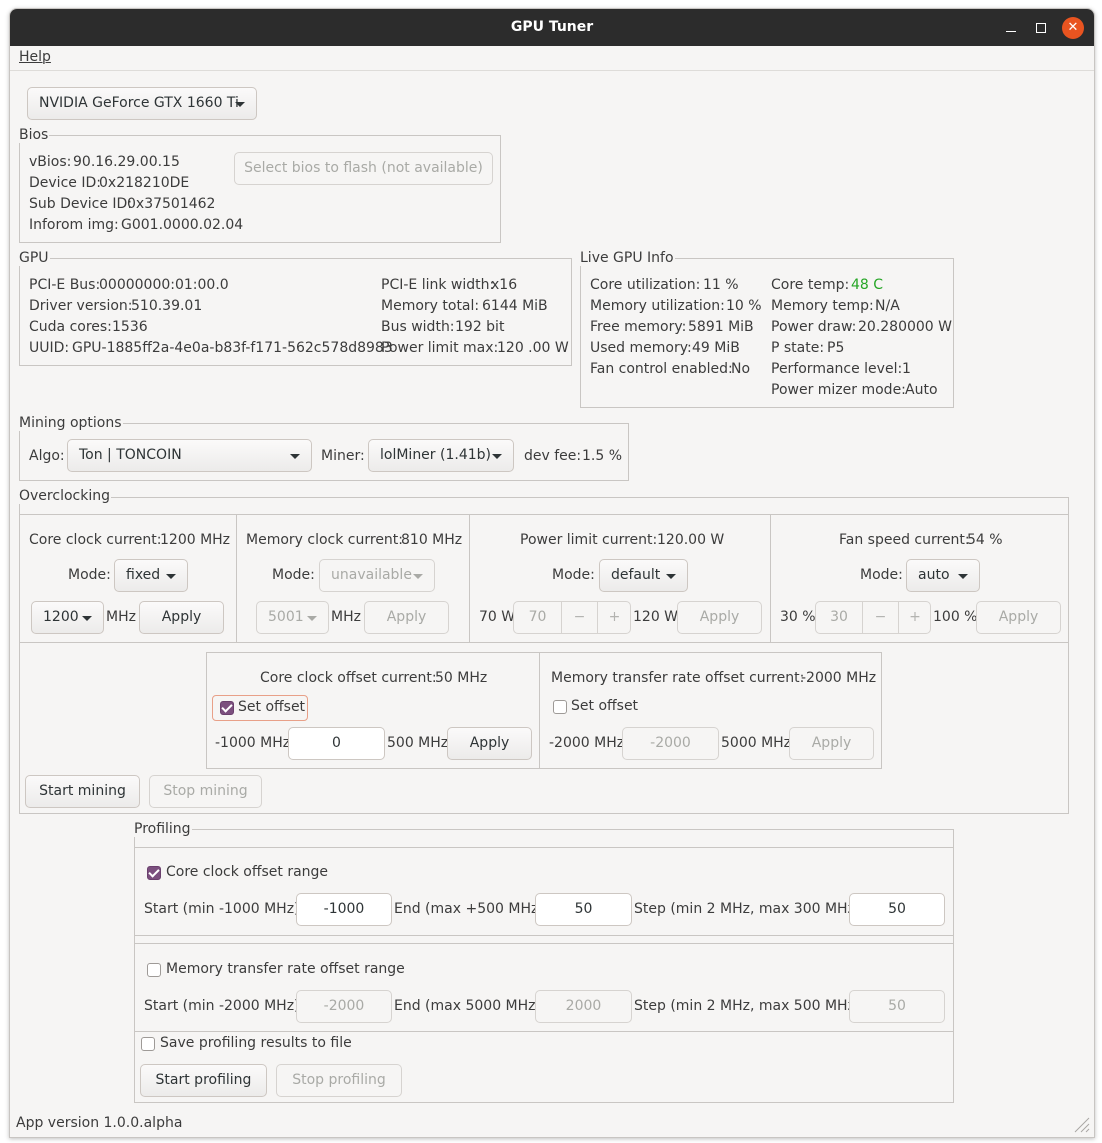 The height and width of the screenshot is (1143, 1102). Describe the element at coordinates (691, 540) in the screenshot. I see `power-limit-current-value: 120.00 W` at that location.